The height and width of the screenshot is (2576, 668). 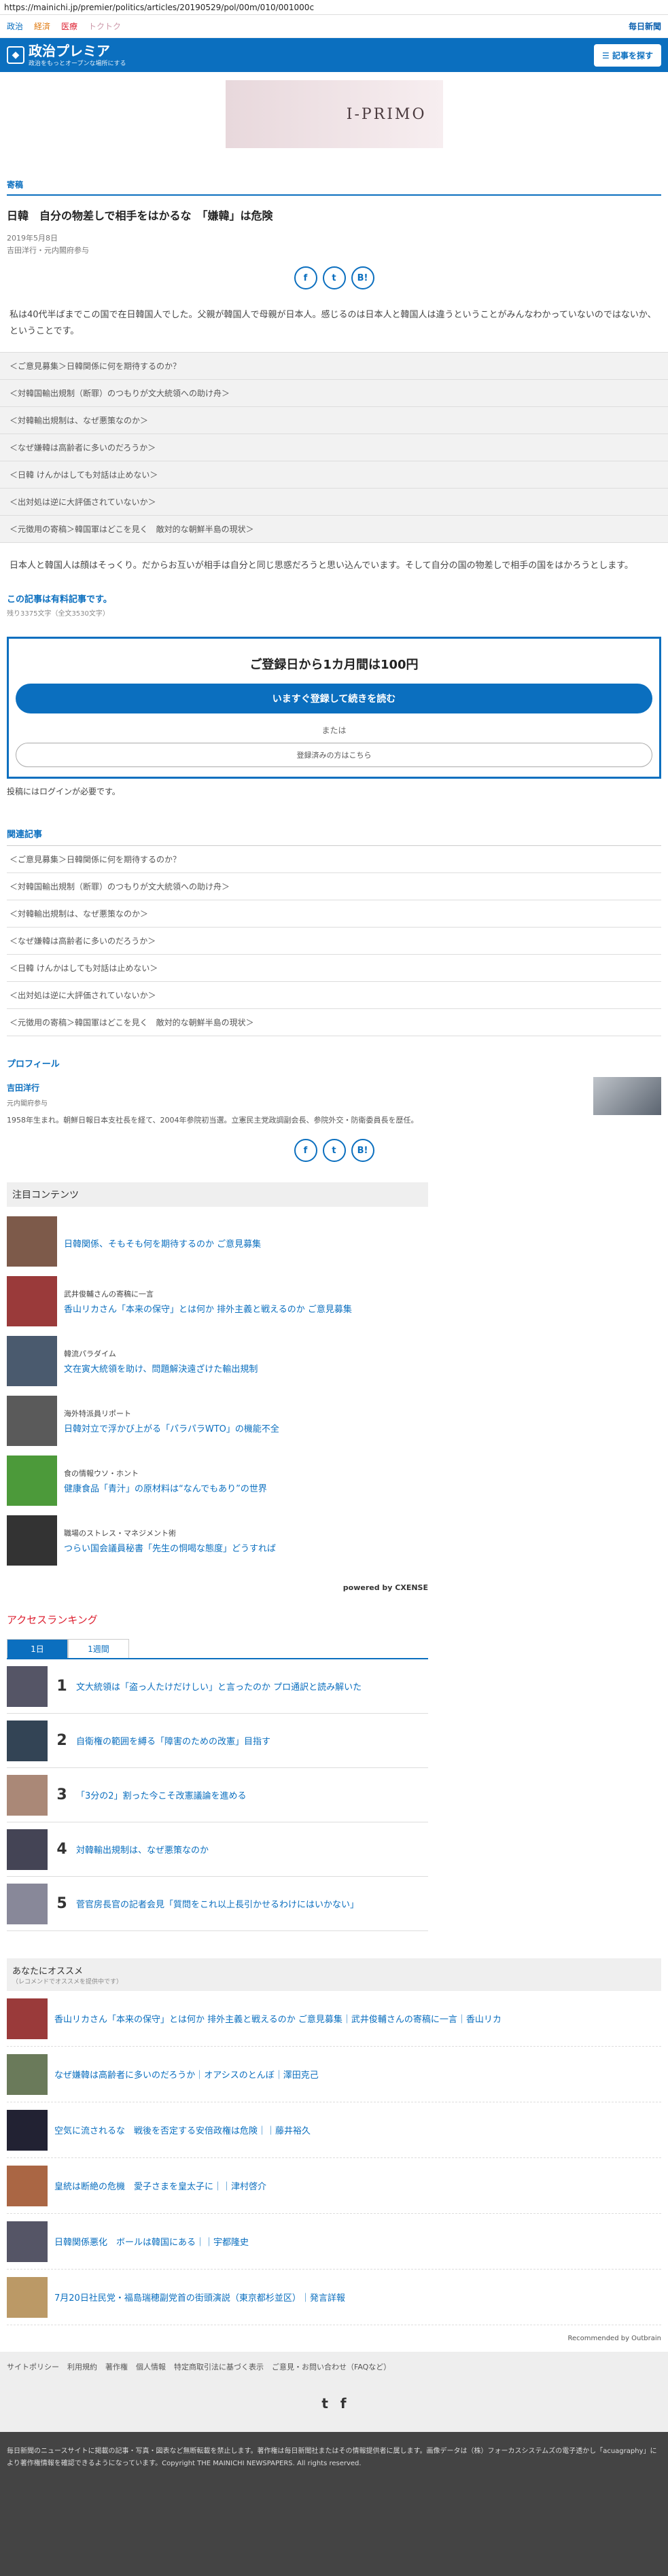 What do you see at coordinates (42, 26) in the screenshot?
I see `nav-economy: 経済` at bounding box center [42, 26].